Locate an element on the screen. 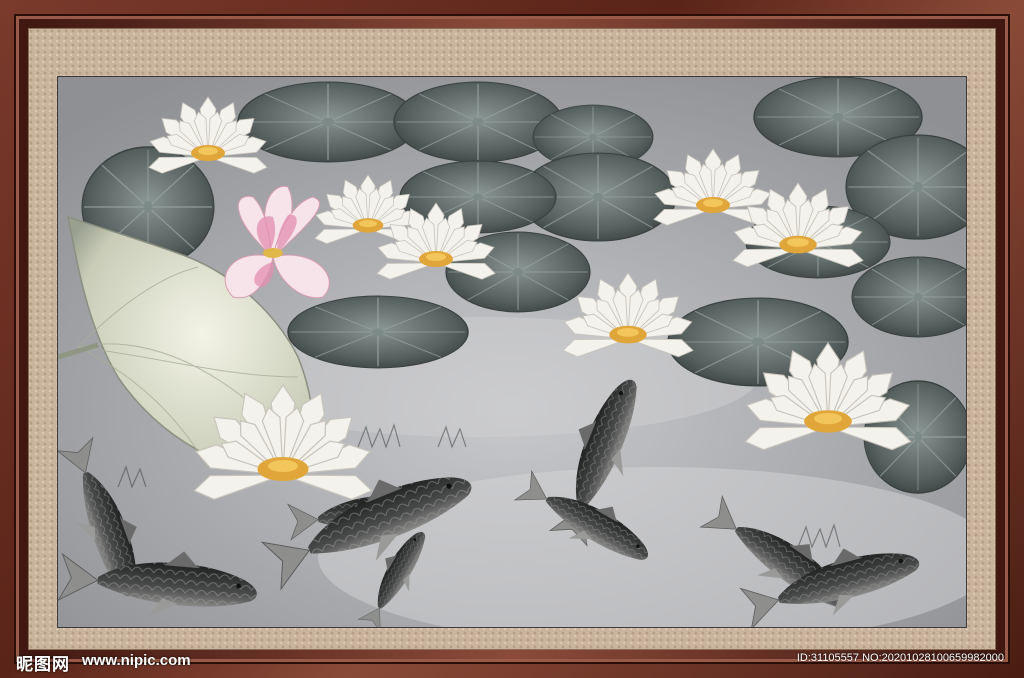  nipic-url: www.nipic.com is located at coordinates (136, 660).